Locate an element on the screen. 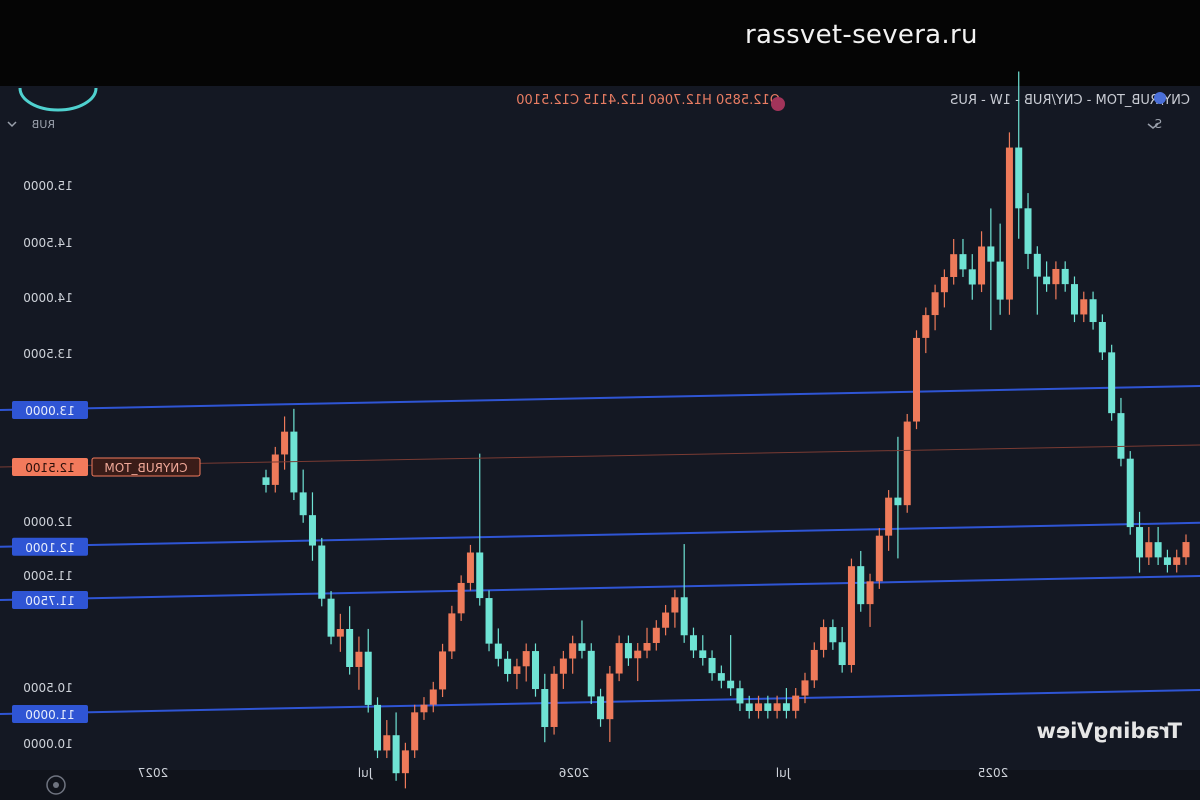 The height and width of the screenshot is (800, 1200). current-price-value: 12.5100 is located at coordinates (50, 468).